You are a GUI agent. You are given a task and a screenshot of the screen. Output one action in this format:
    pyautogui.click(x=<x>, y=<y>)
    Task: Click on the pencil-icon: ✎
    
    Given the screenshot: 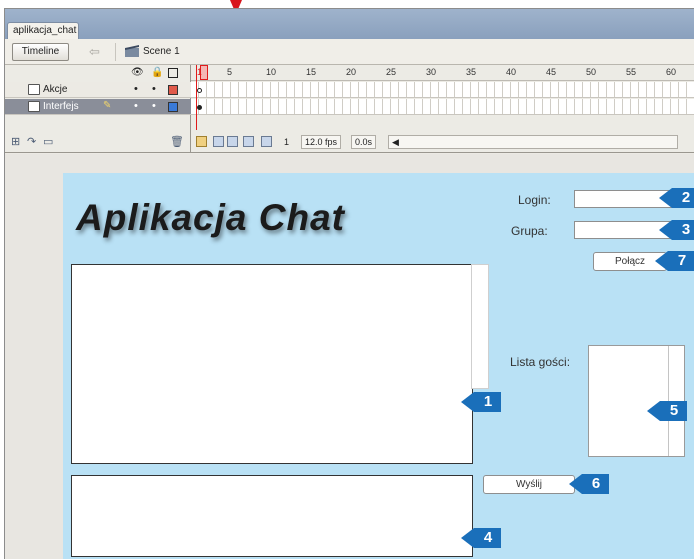 What is the action you would take?
    pyautogui.click(x=107, y=105)
    